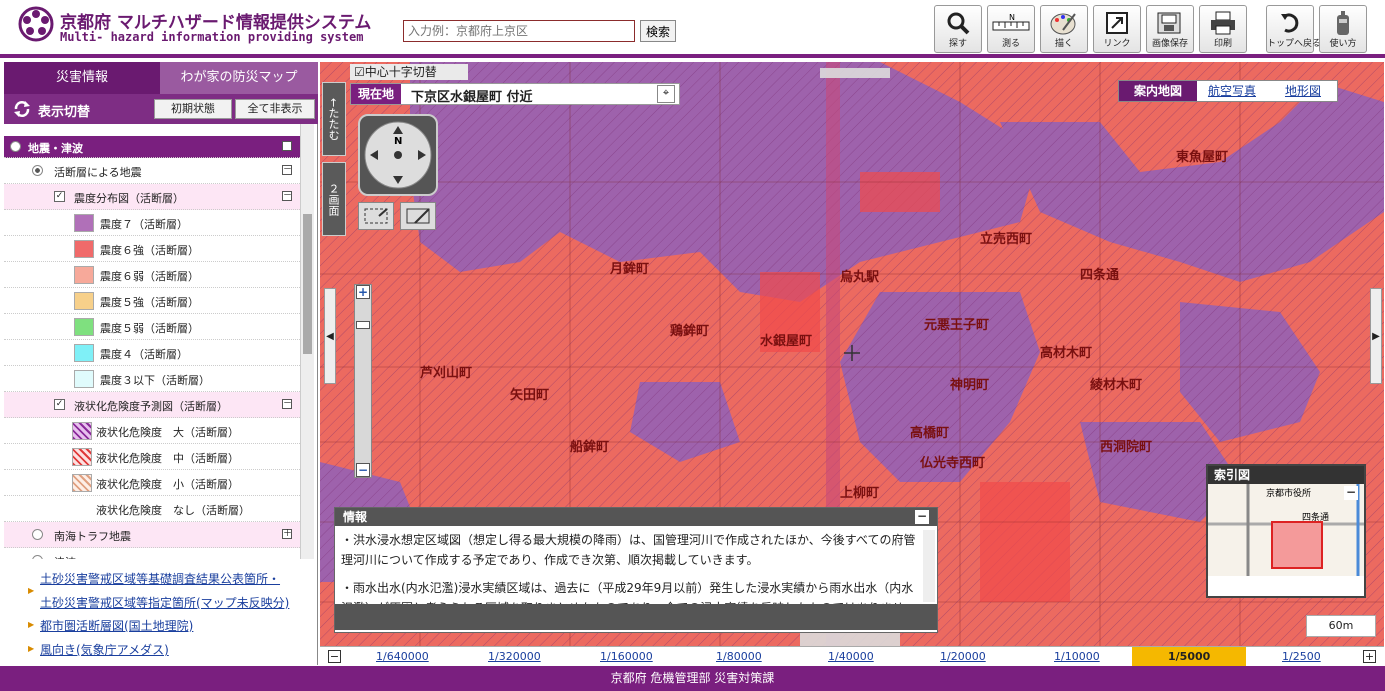 The height and width of the screenshot is (691, 1385). I want to click on link-tool-button: リンク, so click(1117, 29).